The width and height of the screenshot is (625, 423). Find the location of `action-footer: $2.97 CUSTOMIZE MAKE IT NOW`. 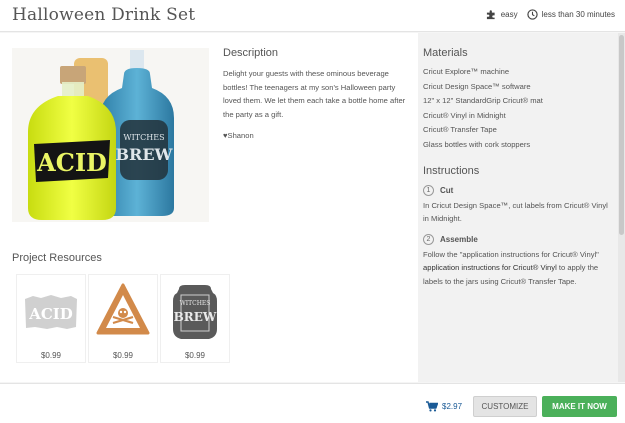

action-footer: $2.97 CUSTOMIZE MAKE IT NOW is located at coordinates (312, 403).